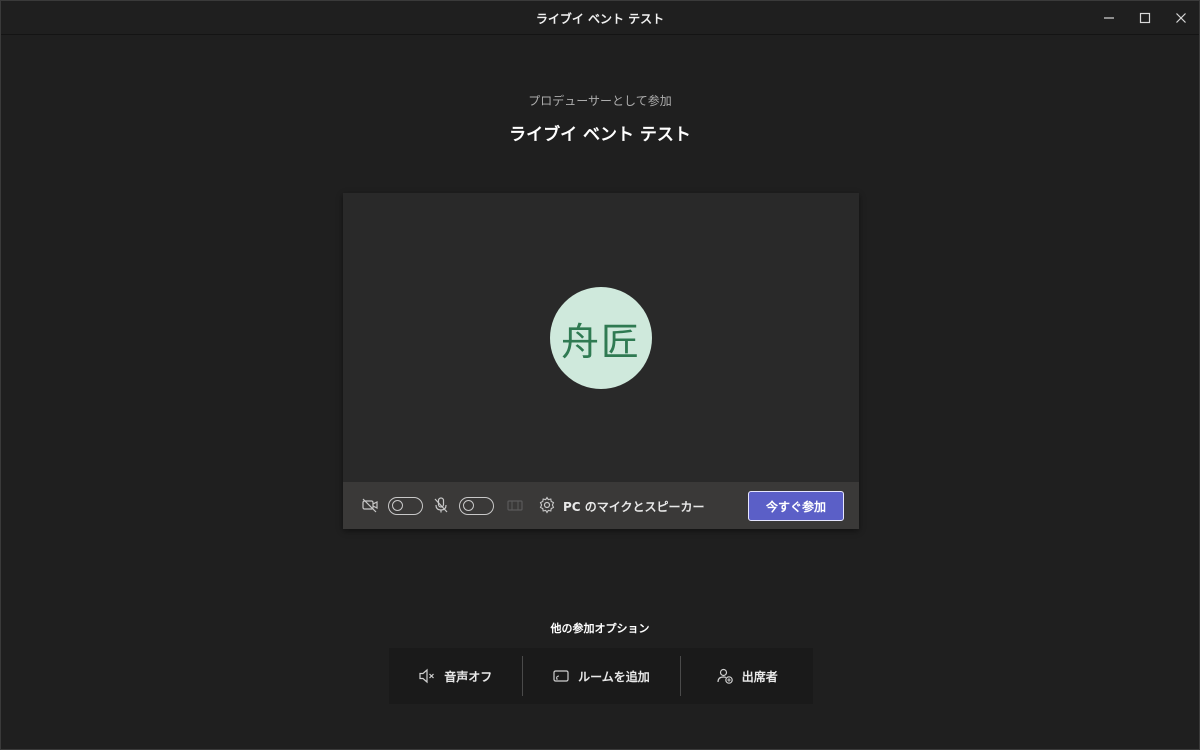  What do you see at coordinates (441, 505) in the screenshot?
I see `mic-off-icon` at bounding box center [441, 505].